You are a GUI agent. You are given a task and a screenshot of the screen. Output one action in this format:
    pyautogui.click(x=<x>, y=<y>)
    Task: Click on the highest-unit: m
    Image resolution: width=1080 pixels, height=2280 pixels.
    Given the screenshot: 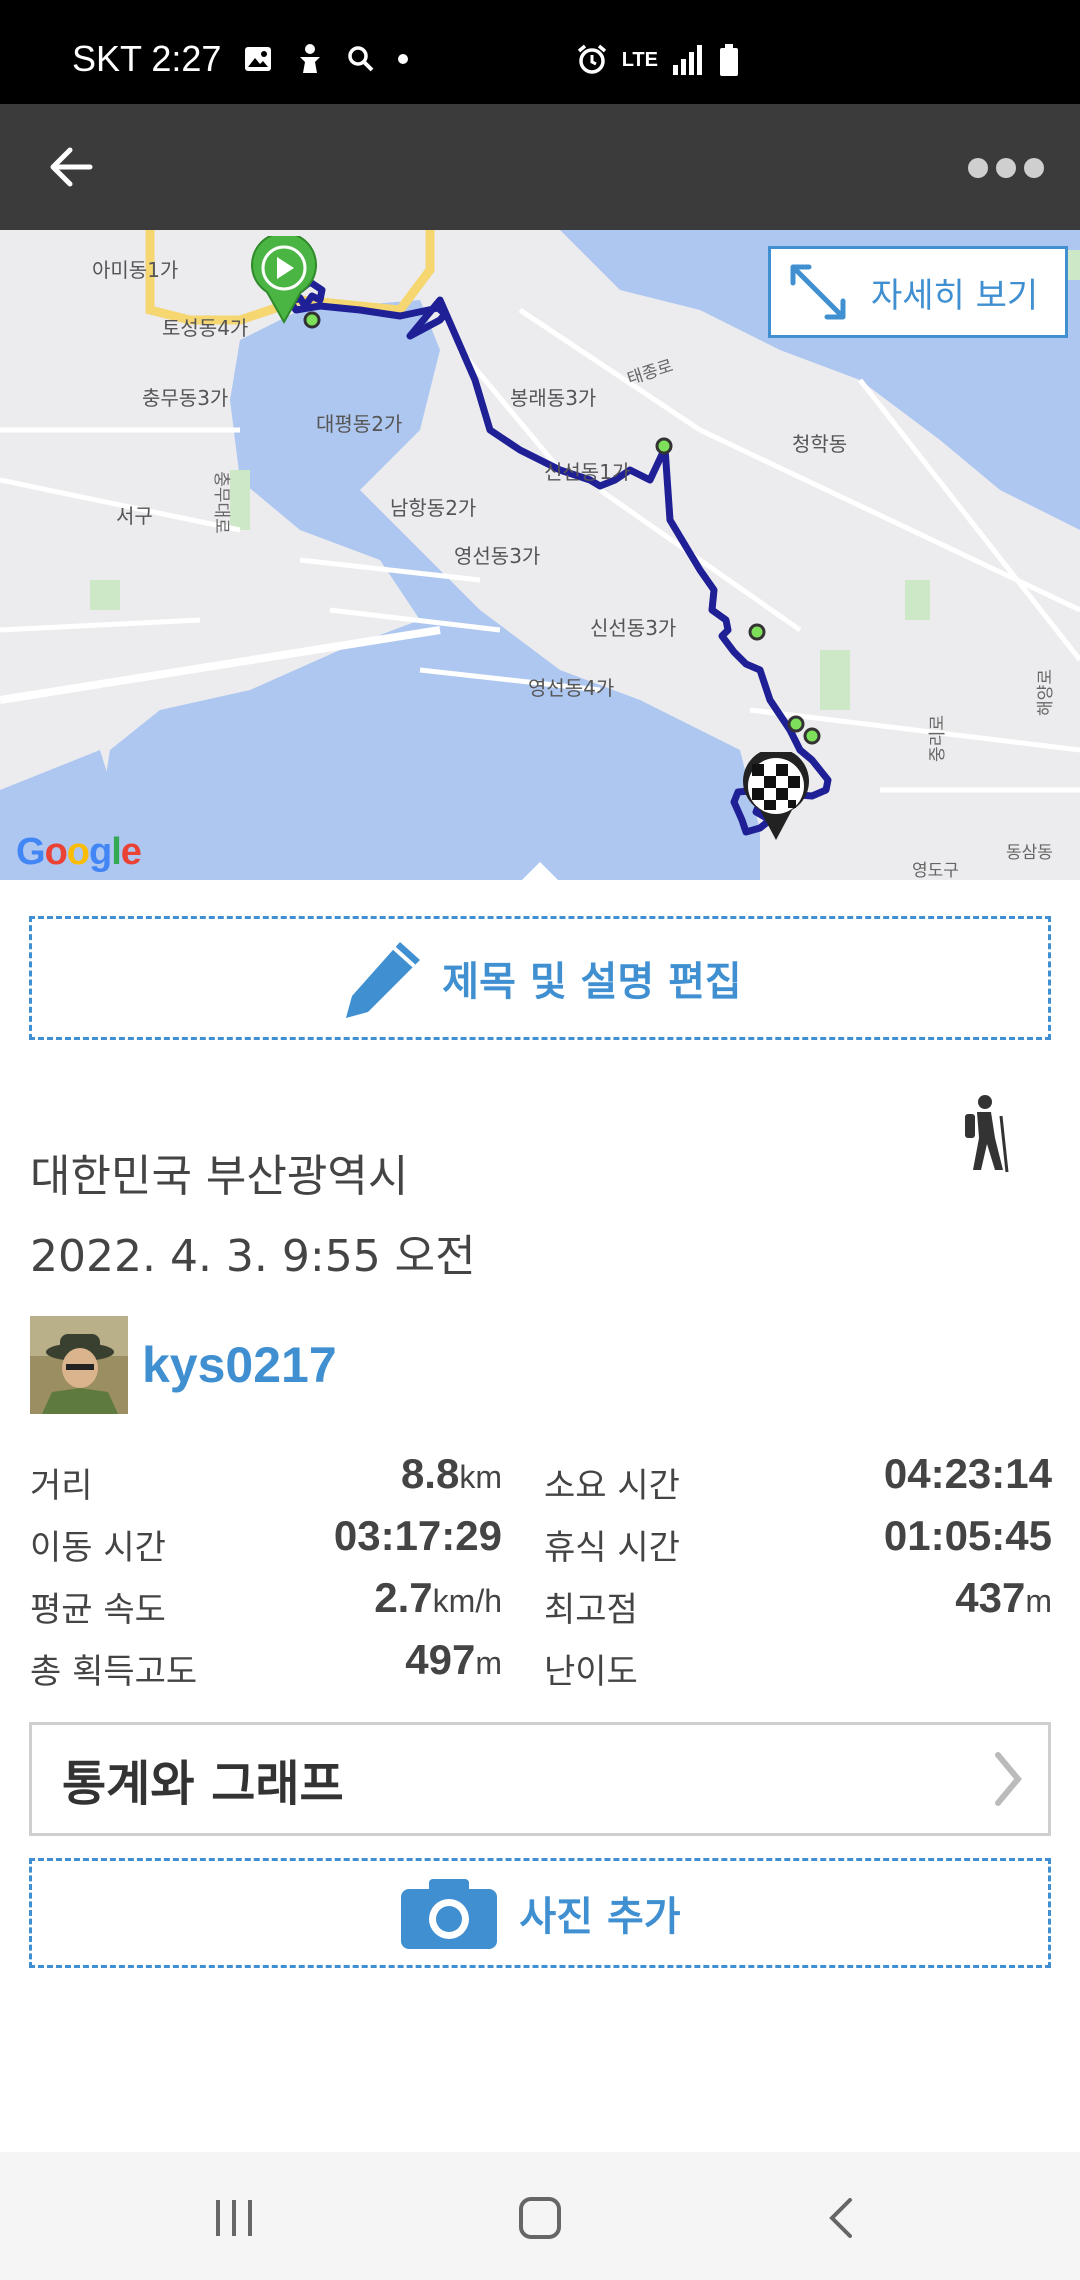 What is the action you would take?
    pyautogui.click(x=1038, y=1601)
    